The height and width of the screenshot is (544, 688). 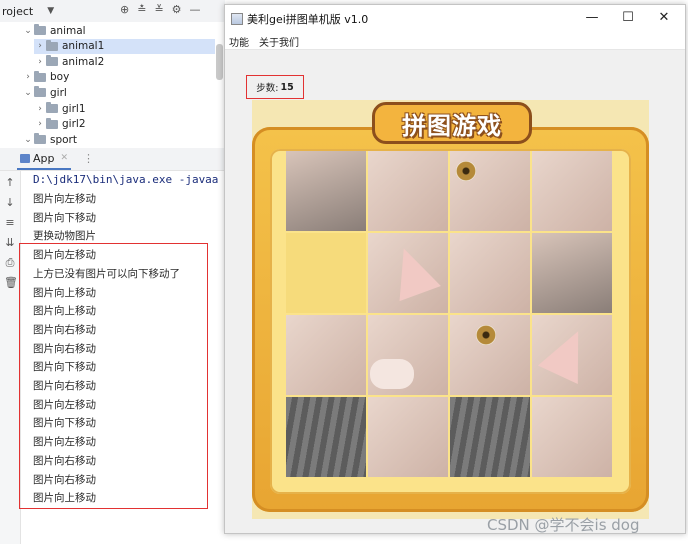 What do you see at coordinates (11, 283) in the screenshot?
I see `trash-icon: 🗑` at bounding box center [11, 283].